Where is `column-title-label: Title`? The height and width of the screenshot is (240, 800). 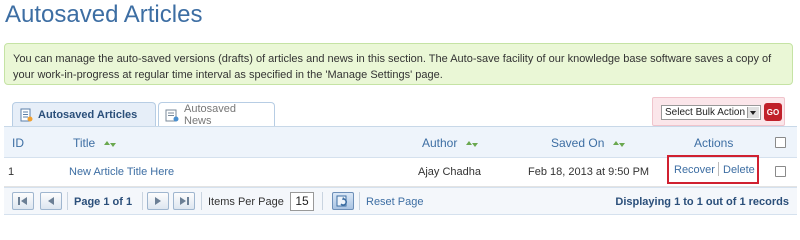 column-title-label: Title is located at coordinates (84, 143).